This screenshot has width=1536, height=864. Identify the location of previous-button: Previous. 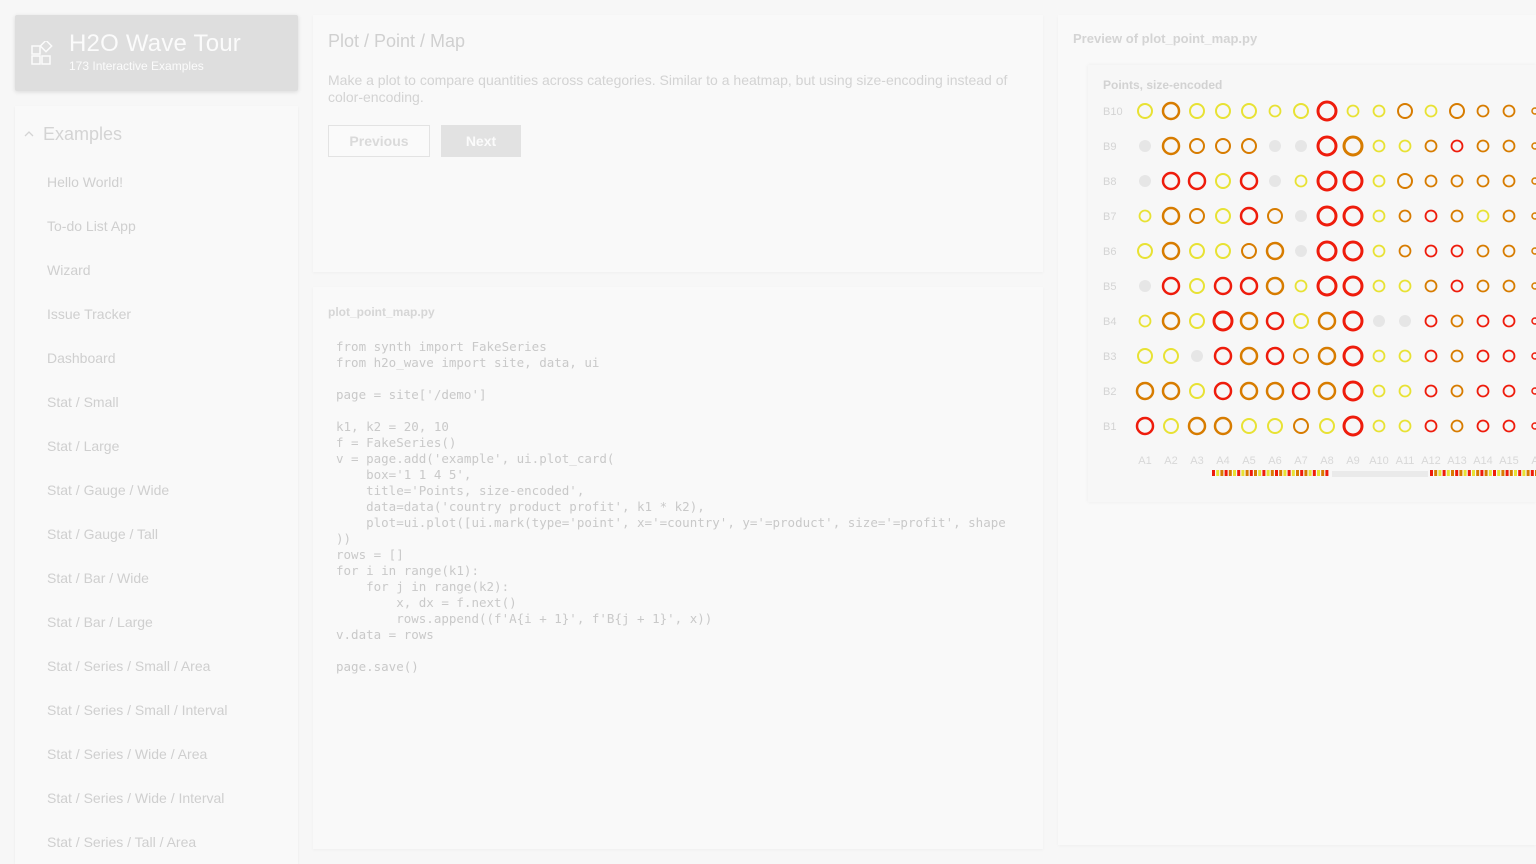
(379, 141).